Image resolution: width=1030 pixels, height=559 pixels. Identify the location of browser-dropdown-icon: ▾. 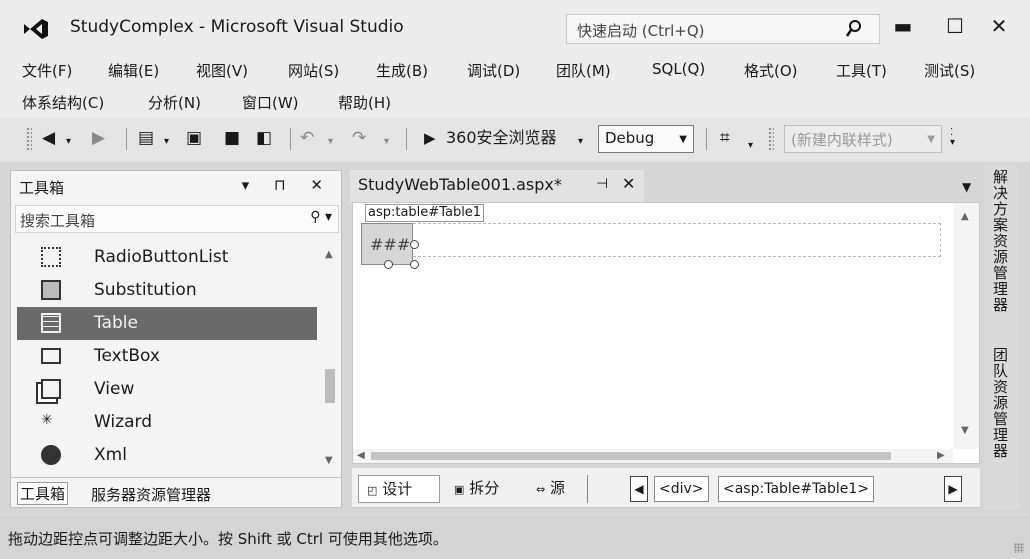
(580, 142).